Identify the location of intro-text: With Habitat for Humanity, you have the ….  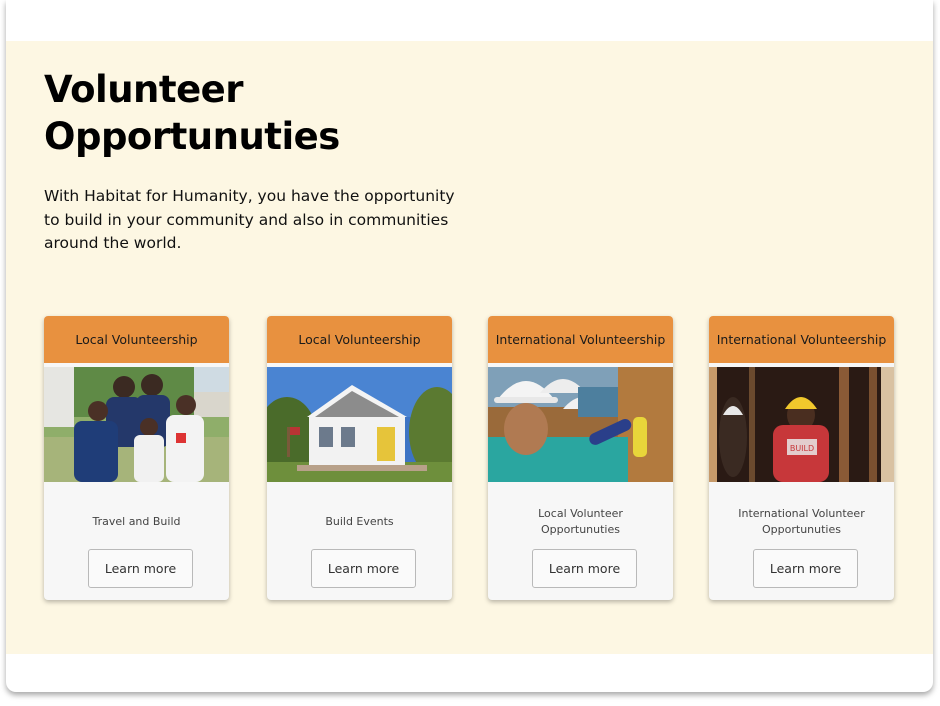
(249, 219).